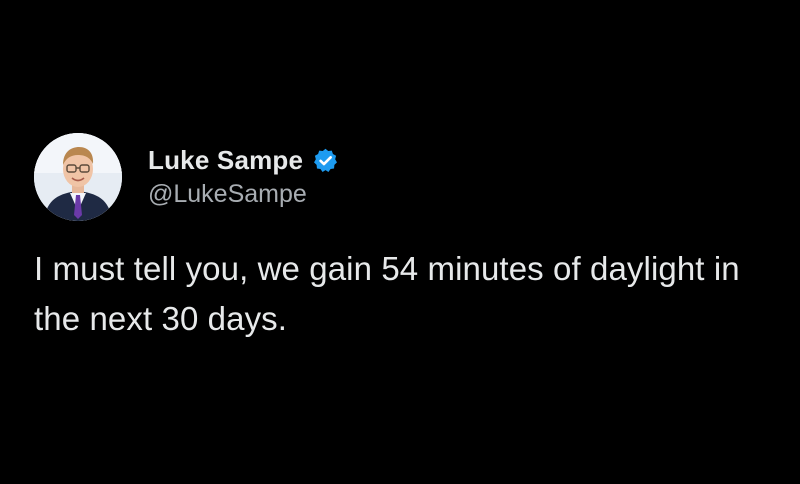 The width and height of the screenshot is (800, 484). Describe the element at coordinates (243, 177) in the screenshot. I see `author-identity: Luke Sampe @LukeSampe` at that location.